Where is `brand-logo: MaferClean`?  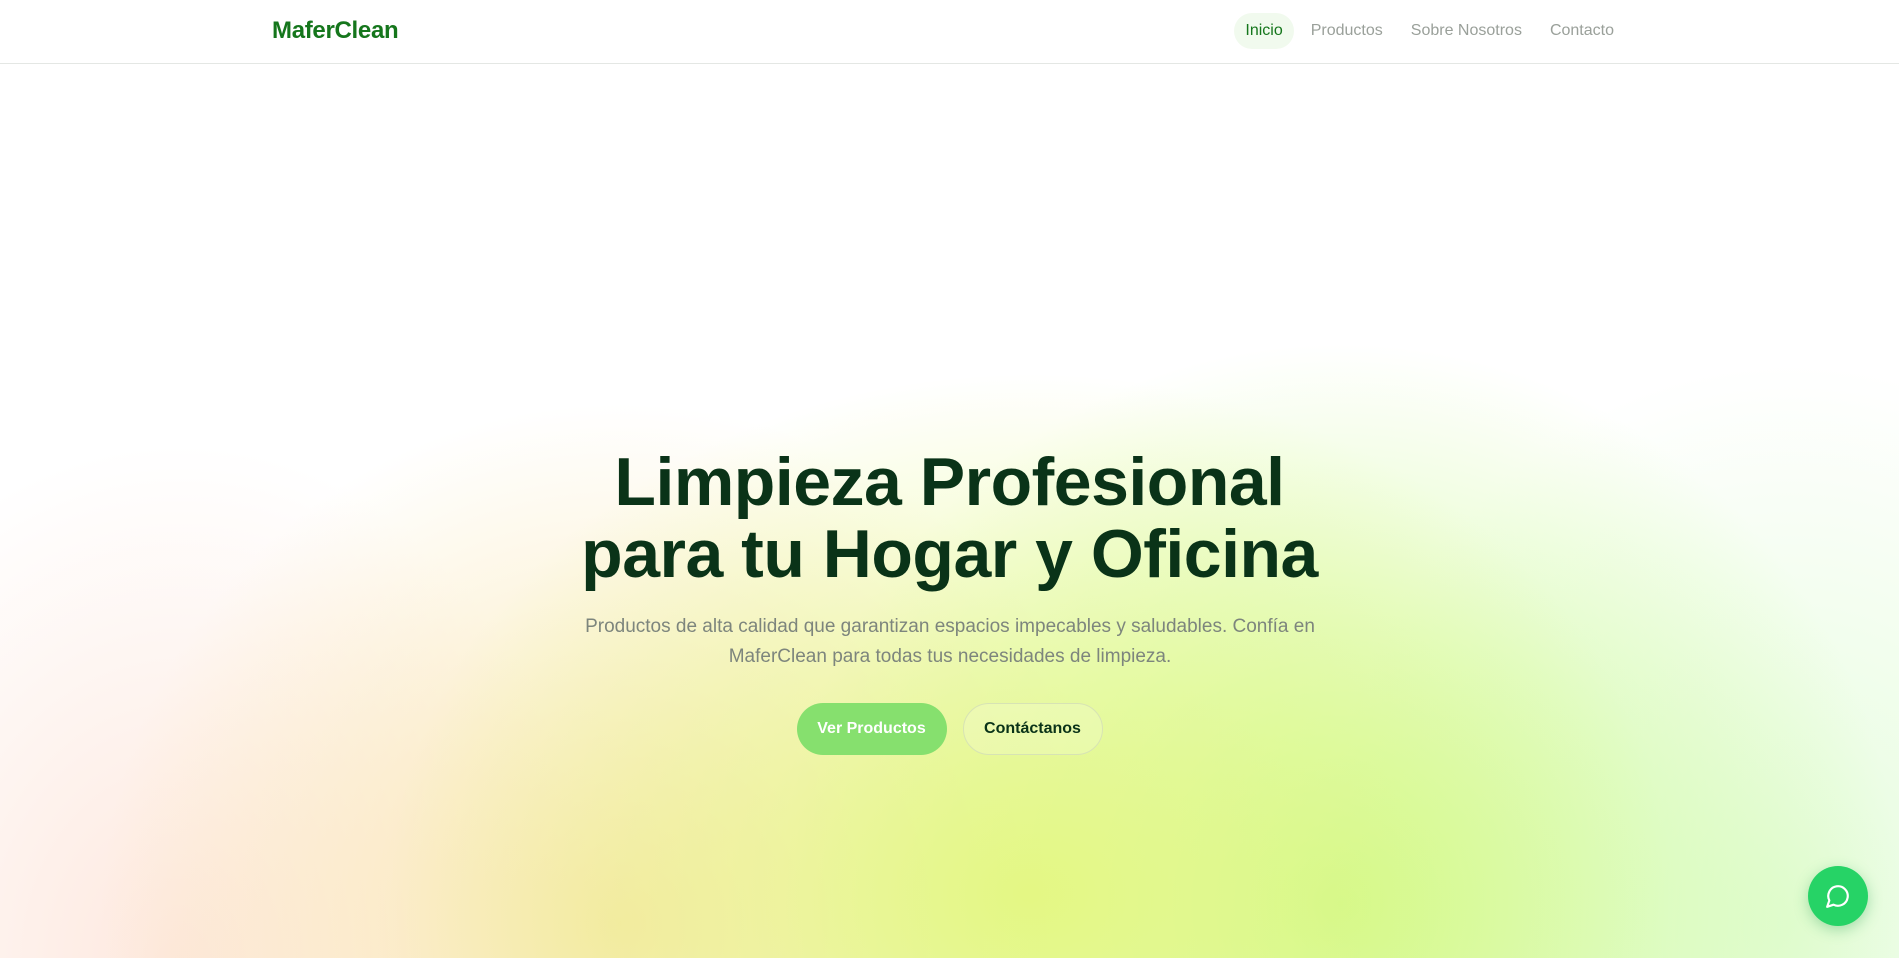 brand-logo: MaferClean is located at coordinates (335, 31).